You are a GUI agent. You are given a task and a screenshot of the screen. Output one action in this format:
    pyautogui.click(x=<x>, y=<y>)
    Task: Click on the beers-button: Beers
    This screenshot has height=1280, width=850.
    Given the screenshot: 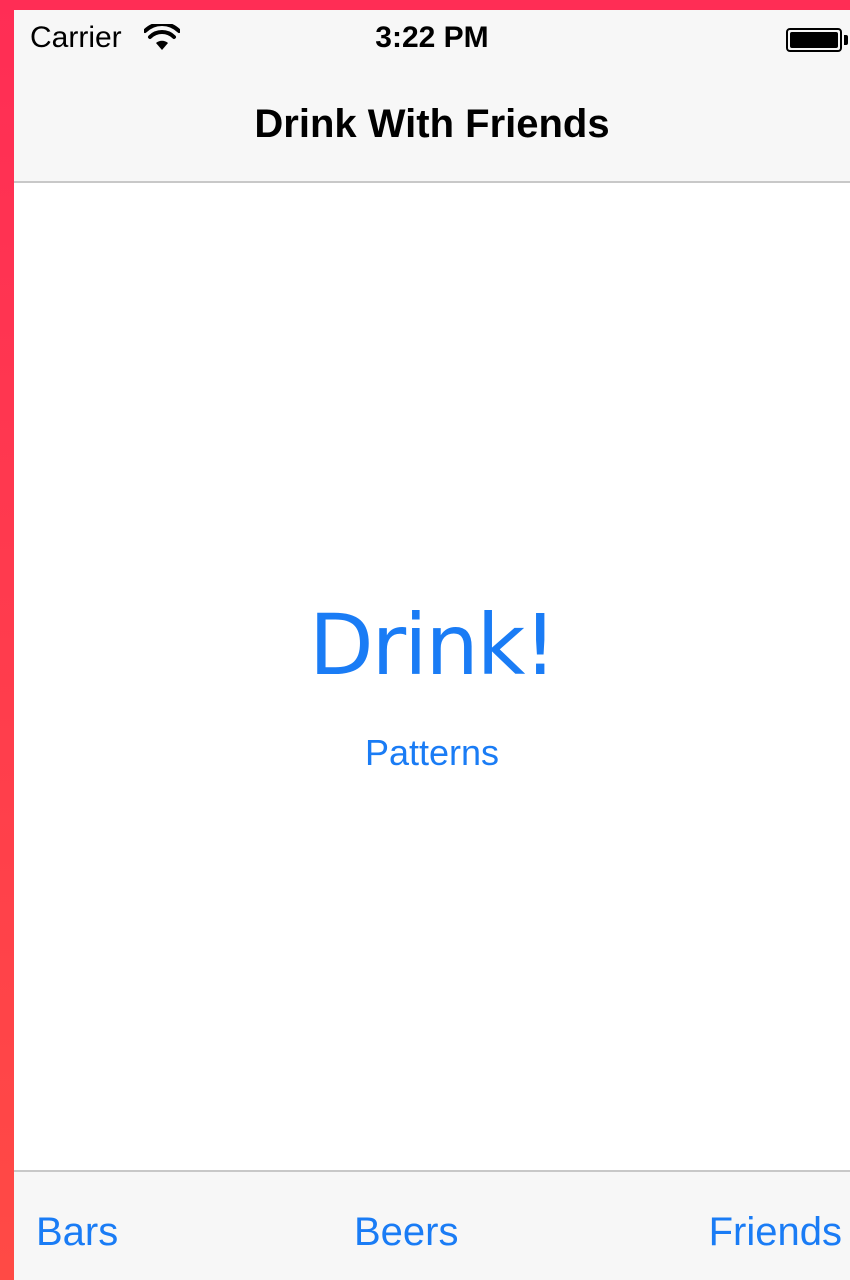 What is the action you would take?
    pyautogui.click(x=406, y=1232)
    